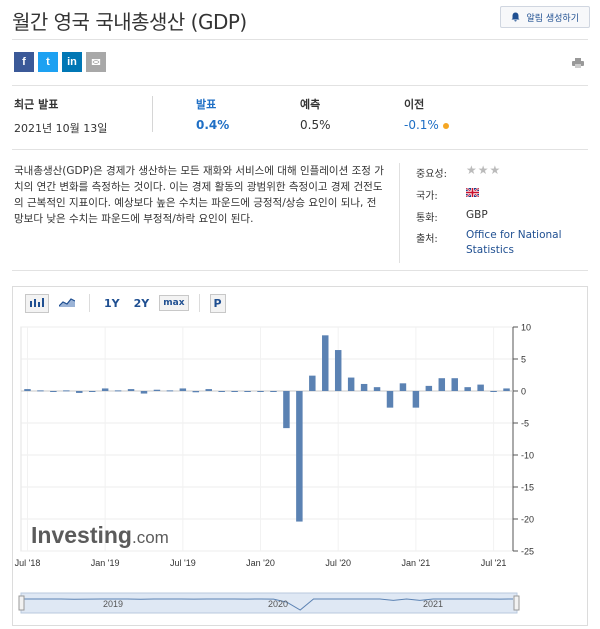 The image size is (600, 629). Describe the element at coordinates (206, 104) in the screenshot. I see `actual-label: 발표` at that location.